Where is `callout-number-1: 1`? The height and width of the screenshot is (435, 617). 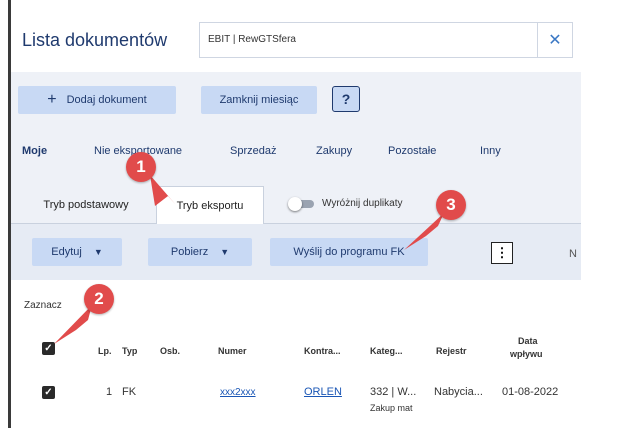
callout-number-1: 1 is located at coordinates (141, 166).